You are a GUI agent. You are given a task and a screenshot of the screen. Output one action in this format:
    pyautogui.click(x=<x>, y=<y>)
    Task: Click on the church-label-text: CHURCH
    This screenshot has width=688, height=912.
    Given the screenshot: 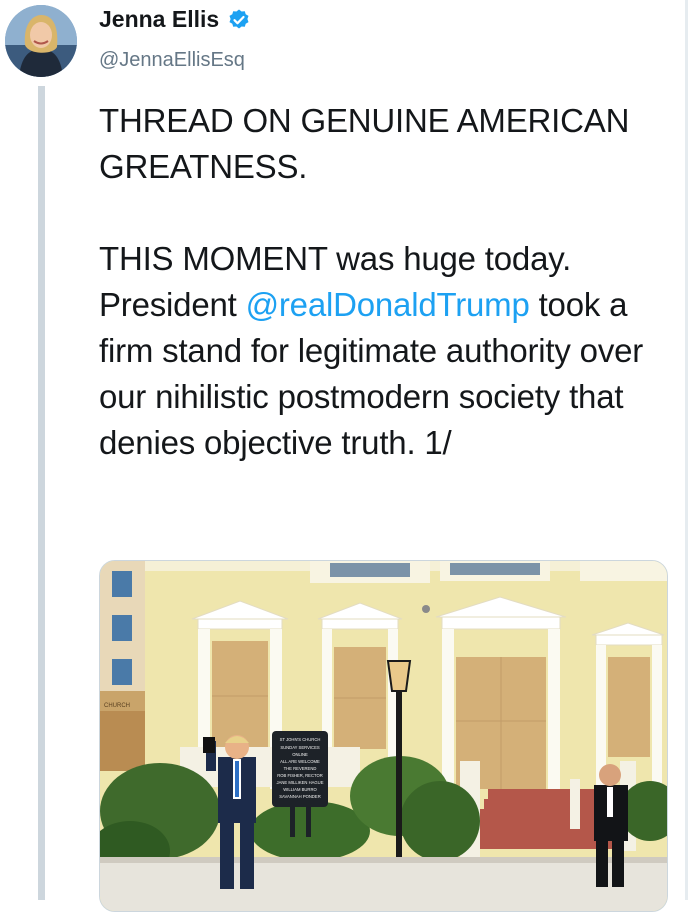 What is the action you would take?
    pyautogui.click(x=117, y=706)
    